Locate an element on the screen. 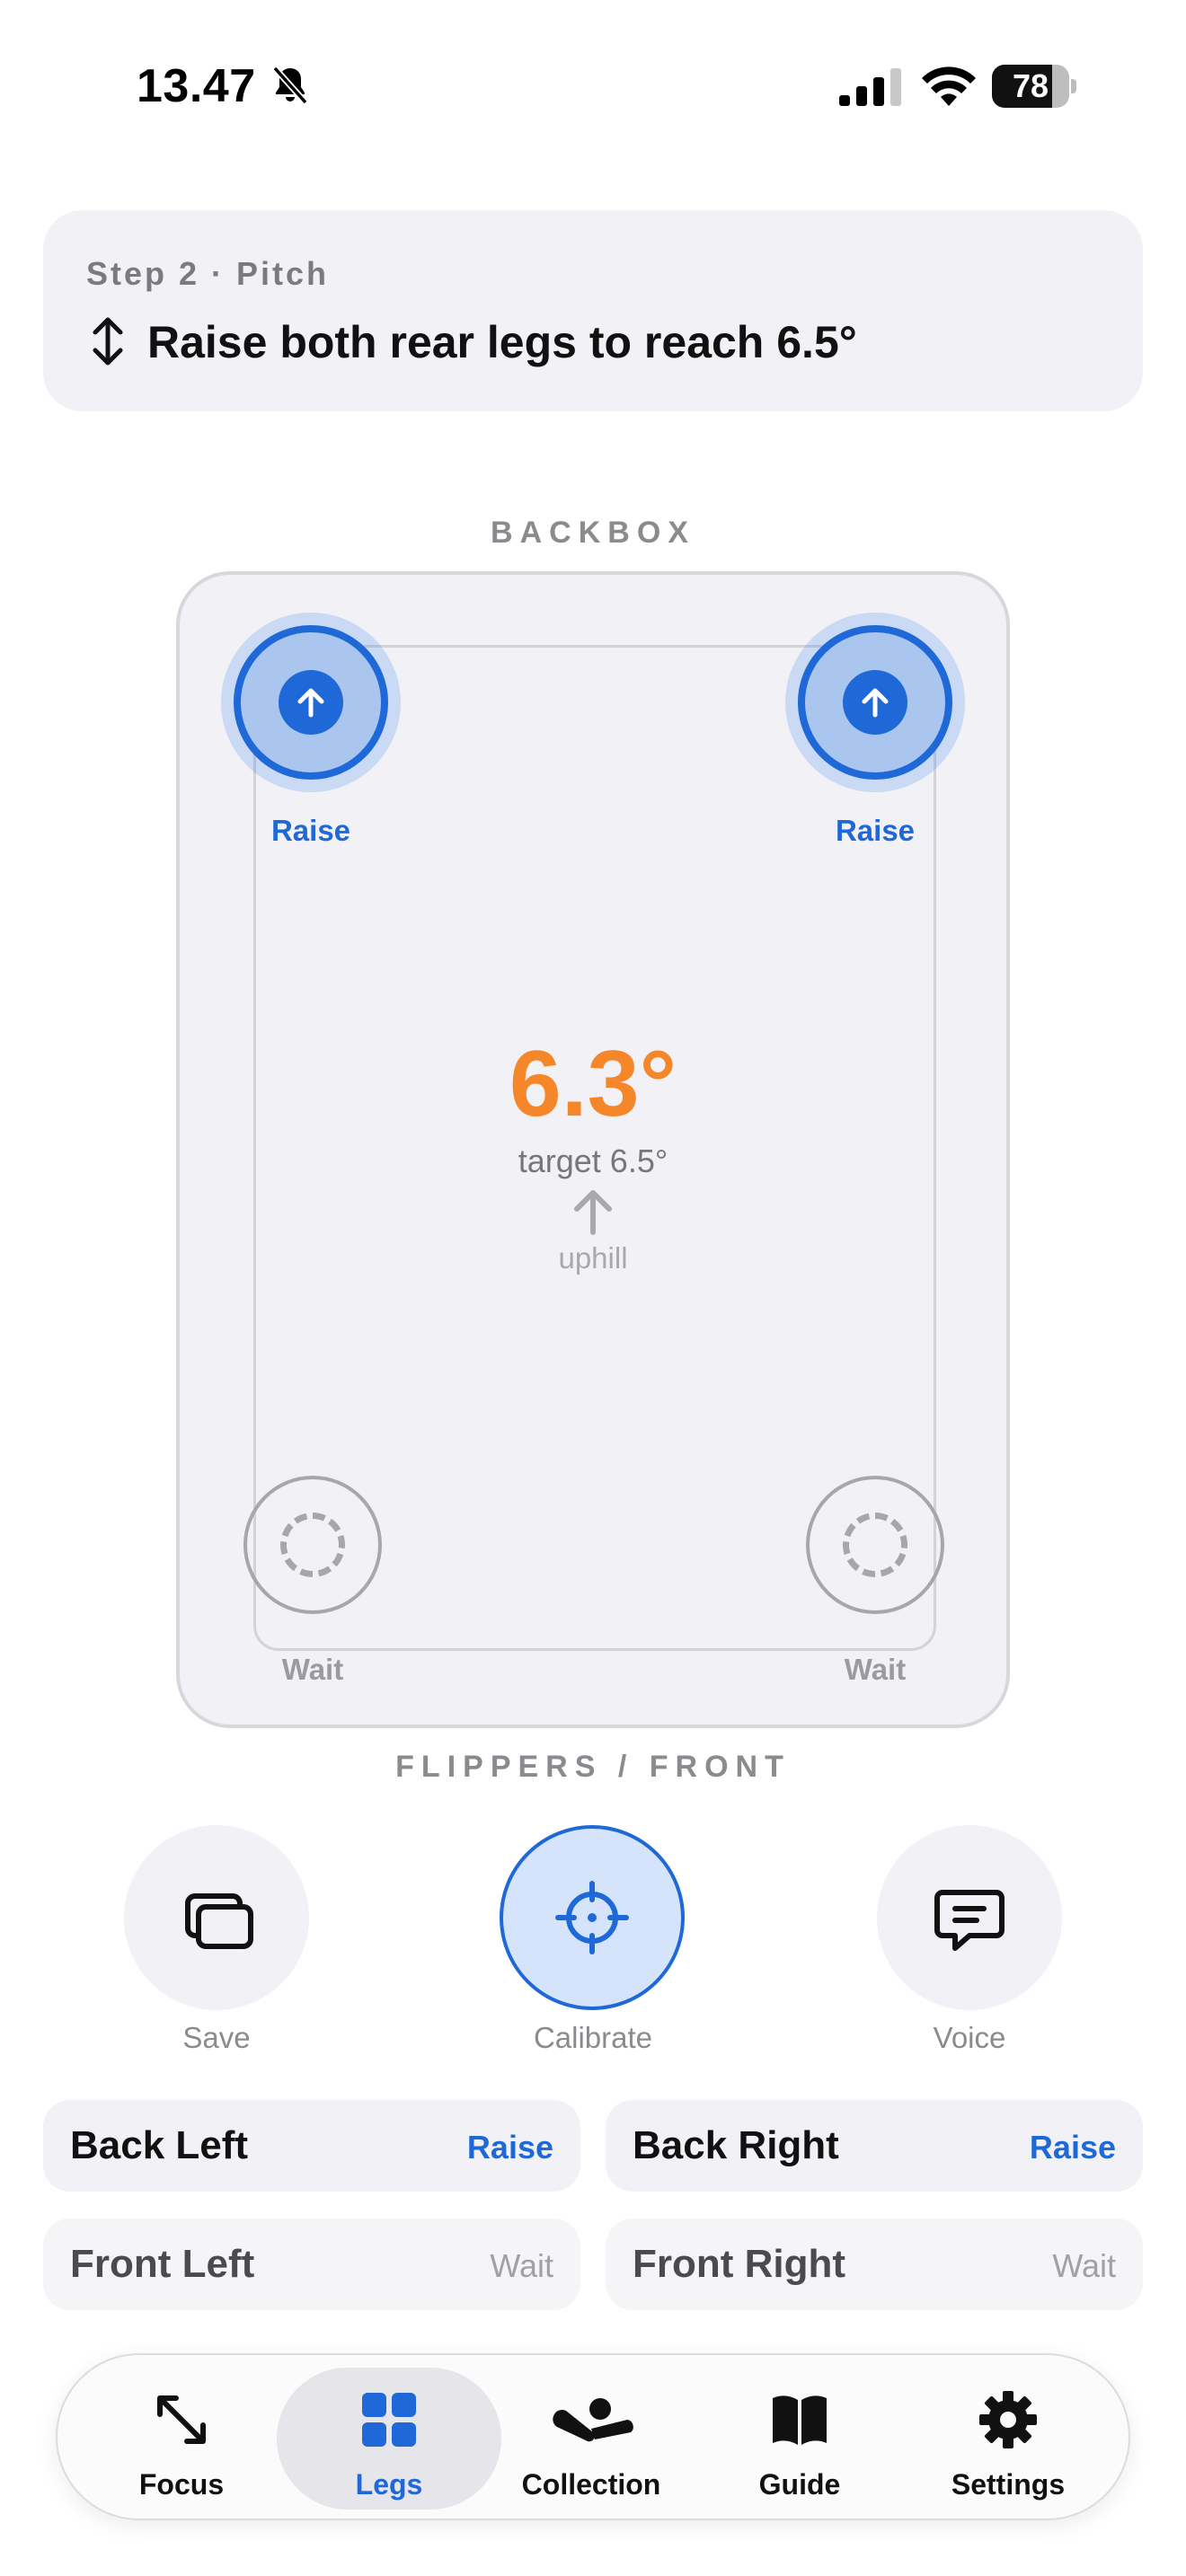 The width and height of the screenshot is (1186, 2576). calibrate-label: Calibrate is located at coordinates (593, 2037).